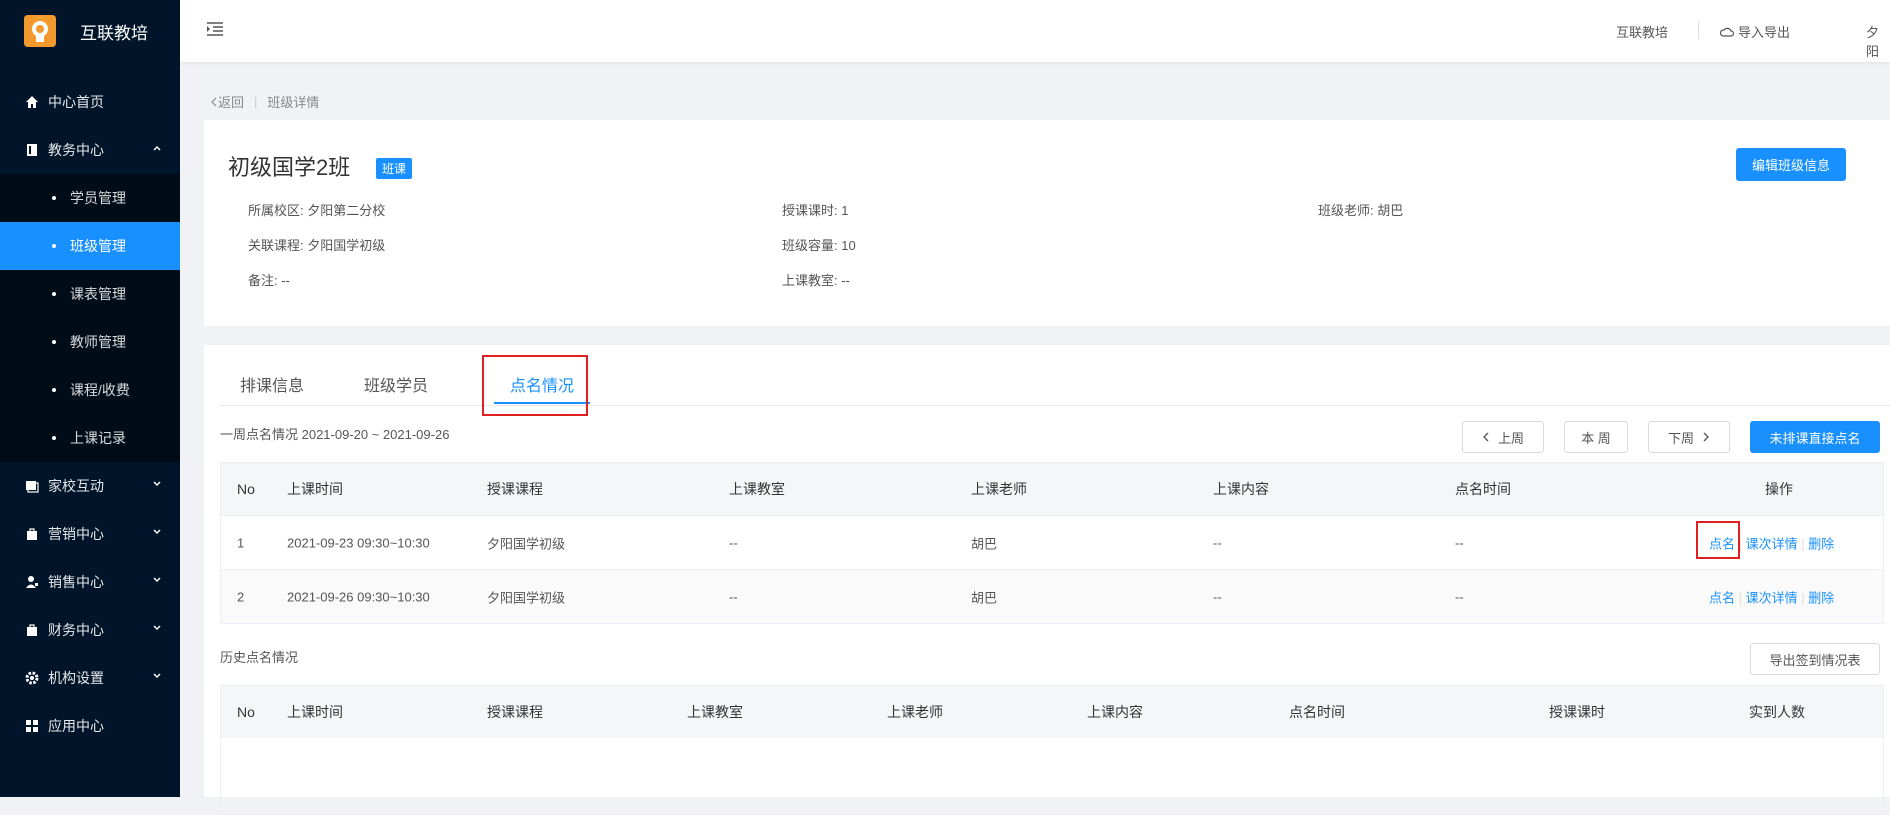  Describe the element at coordinates (32, 150) in the screenshot. I see `book-icon` at that location.